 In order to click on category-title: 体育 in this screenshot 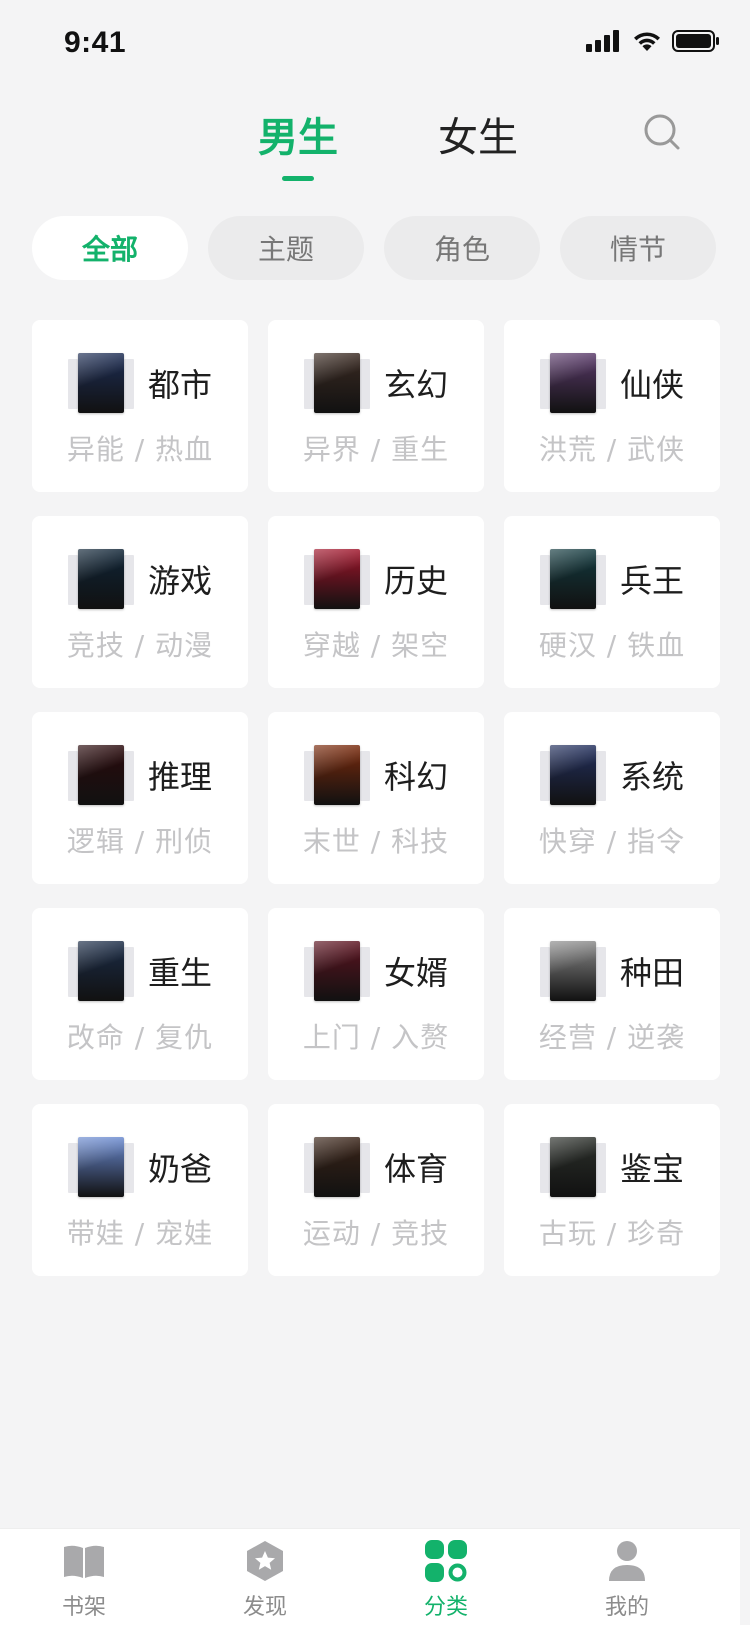, I will do `click(416, 1169)`.